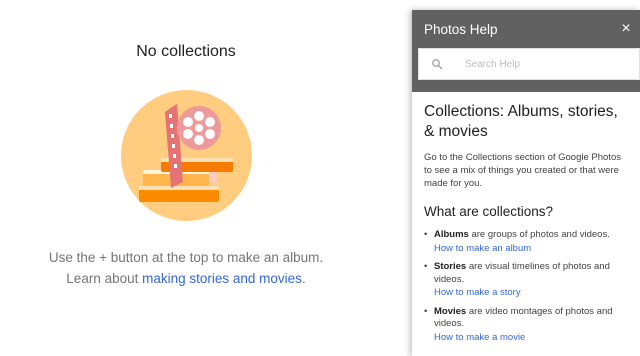 This screenshot has height=356, width=640. Describe the element at coordinates (489, 211) in the screenshot. I see `section-heading: What are collections?` at that location.